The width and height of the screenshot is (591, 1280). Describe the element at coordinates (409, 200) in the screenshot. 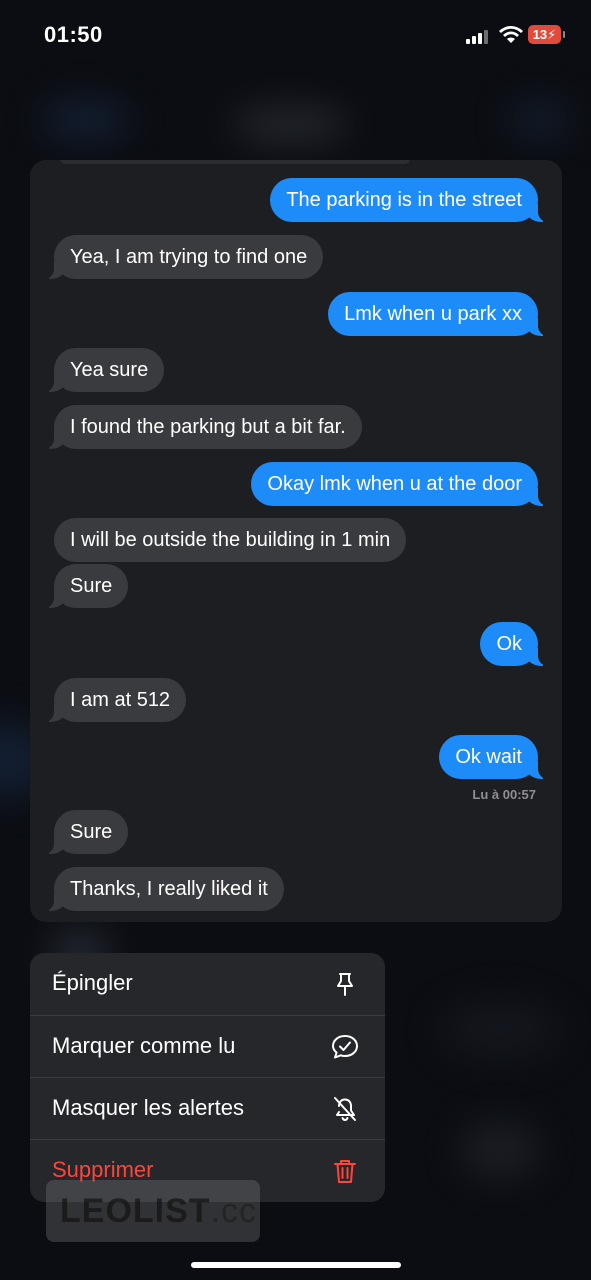

I see `message-bubble-outgoing: The parking is in the street` at that location.